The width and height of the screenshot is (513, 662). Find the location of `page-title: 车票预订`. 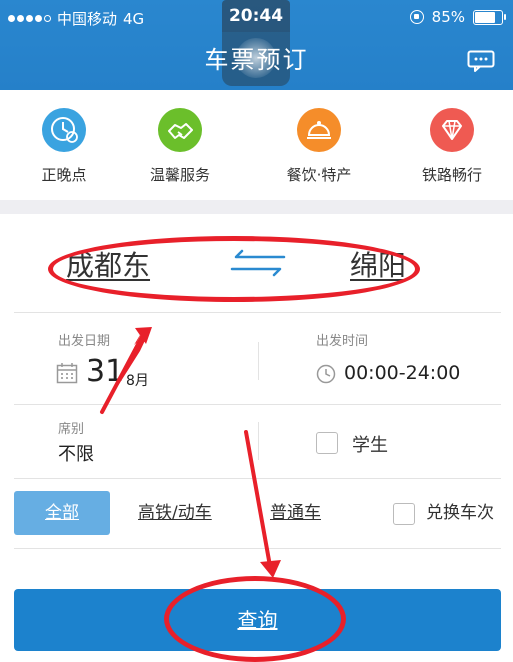

page-title: 车票预订 is located at coordinates (256, 60).